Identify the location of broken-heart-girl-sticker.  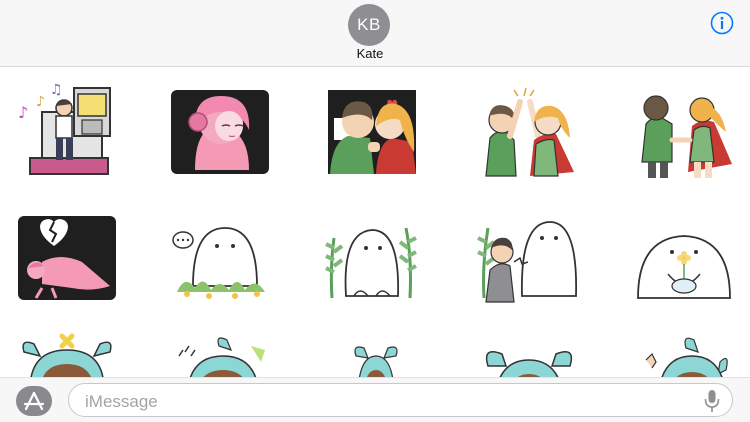
(67, 258).